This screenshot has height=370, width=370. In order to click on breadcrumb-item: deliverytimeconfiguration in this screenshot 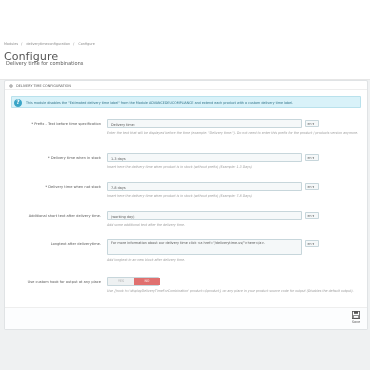, I will do `click(48, 44)`.